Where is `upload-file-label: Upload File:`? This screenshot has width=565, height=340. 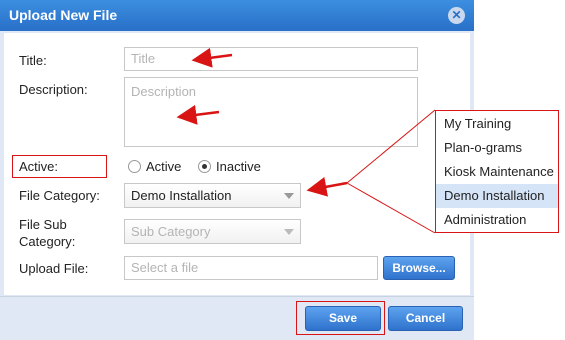 upload-file-label: Upload File: is located at coordinates (54, 268).